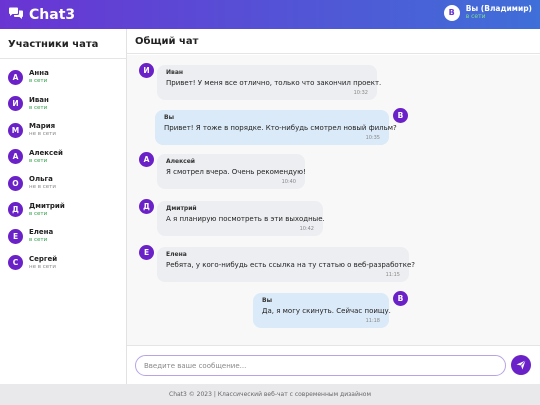 Image resolution: width=540 pixels, height=405 pixels. What do you see at coordinates (63, 104) in the screenshot?
I see `participant-item: И Иван в сети` at bounding box center [63, 104].